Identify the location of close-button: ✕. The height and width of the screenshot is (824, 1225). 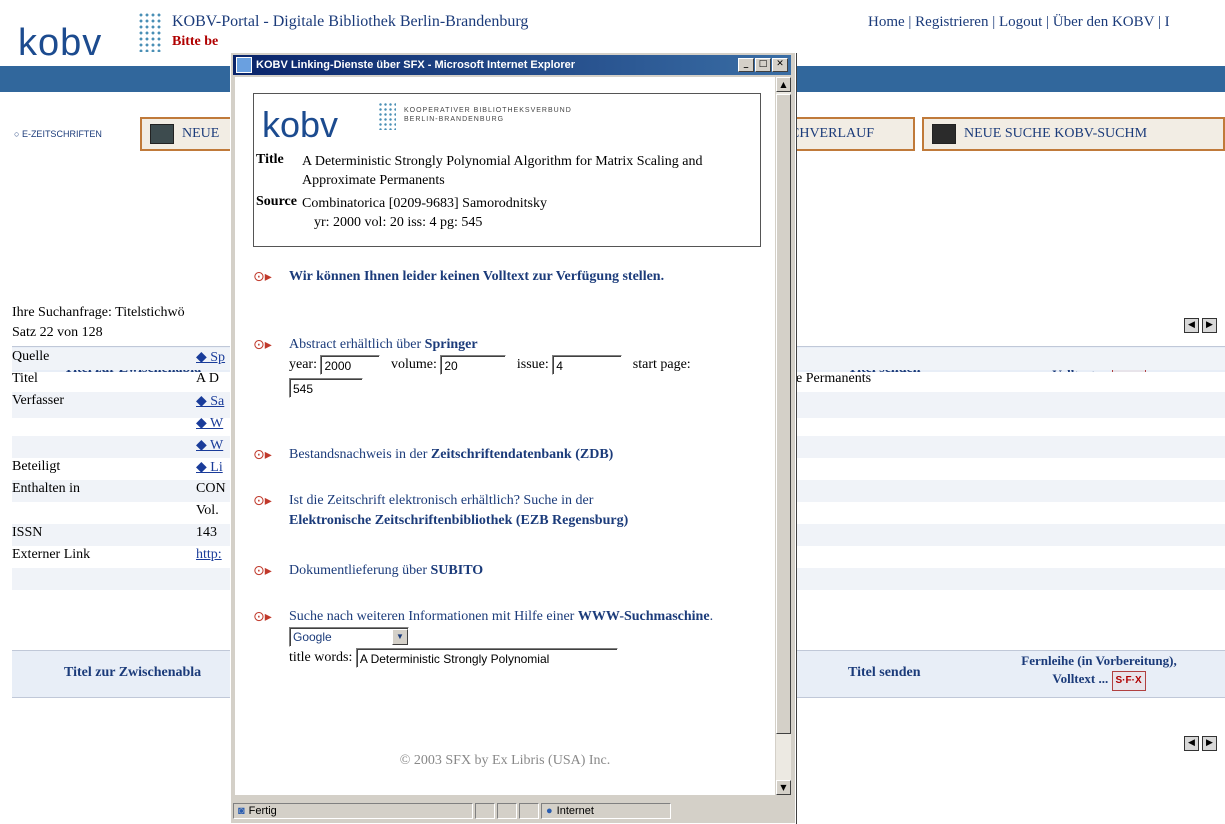
(780, 65).